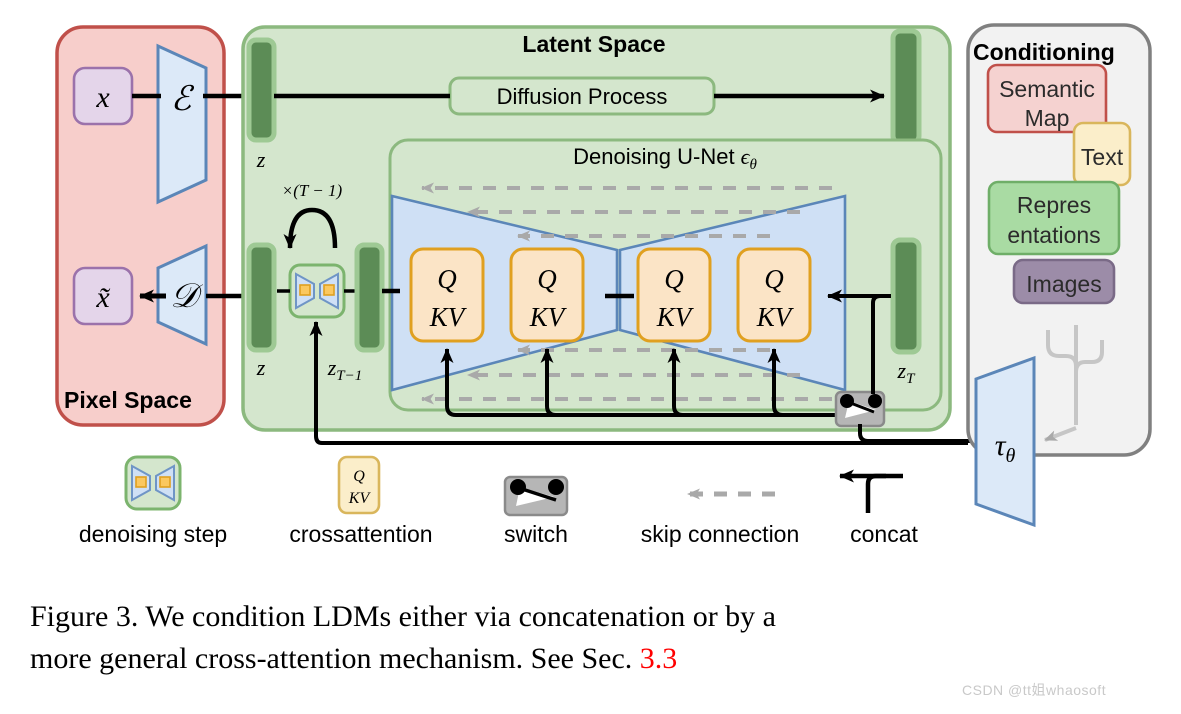 The height and width of the screenshot is (714, 1181). What do you see at coordinates (360, 498) in the screenshot?
I see `legend-crossattention-kv: KV` at bounding box center [360, 498].